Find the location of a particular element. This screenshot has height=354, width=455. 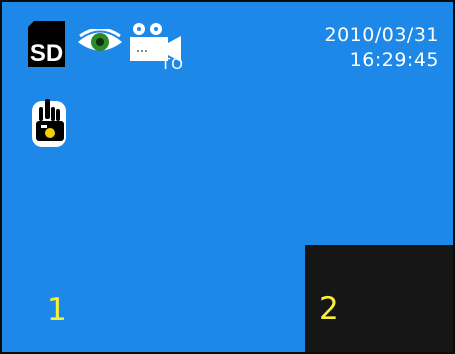

date-display: 2010/03/31 is located at coordinates (381, 35).